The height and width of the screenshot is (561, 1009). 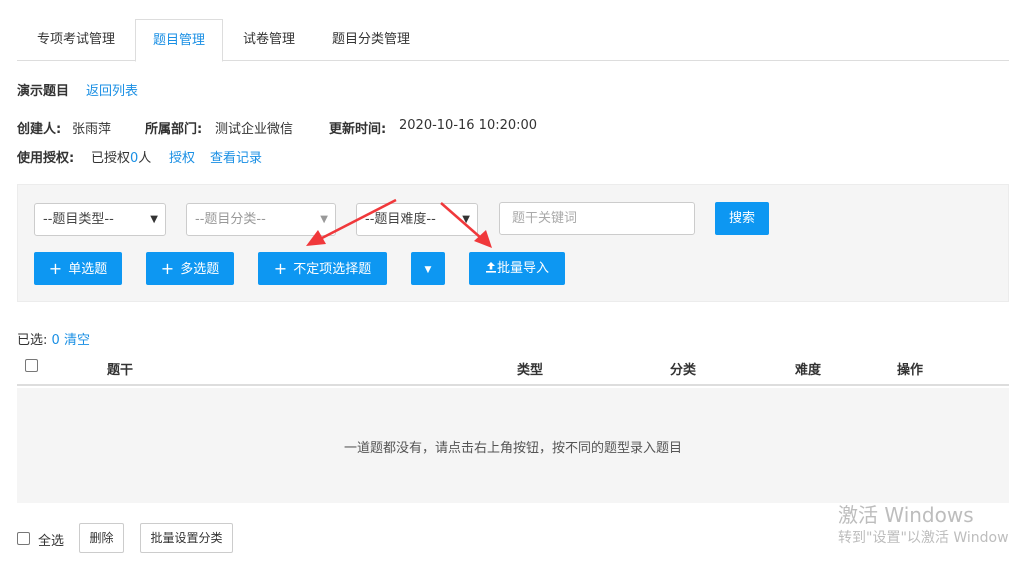 I want to click on batch-set-category-button: 批量设置分类, so click(x=186, y=538).